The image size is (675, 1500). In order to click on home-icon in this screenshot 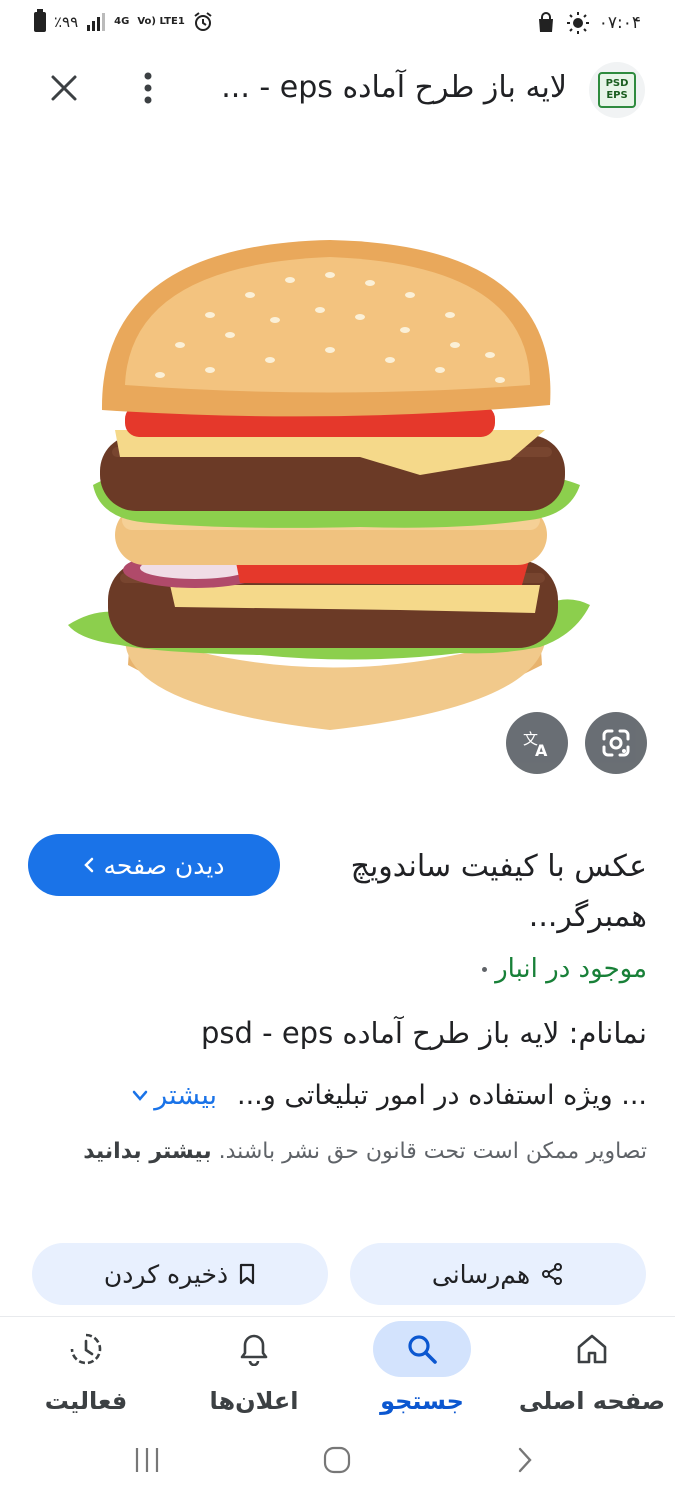, I will do `click(592, 1349)`.